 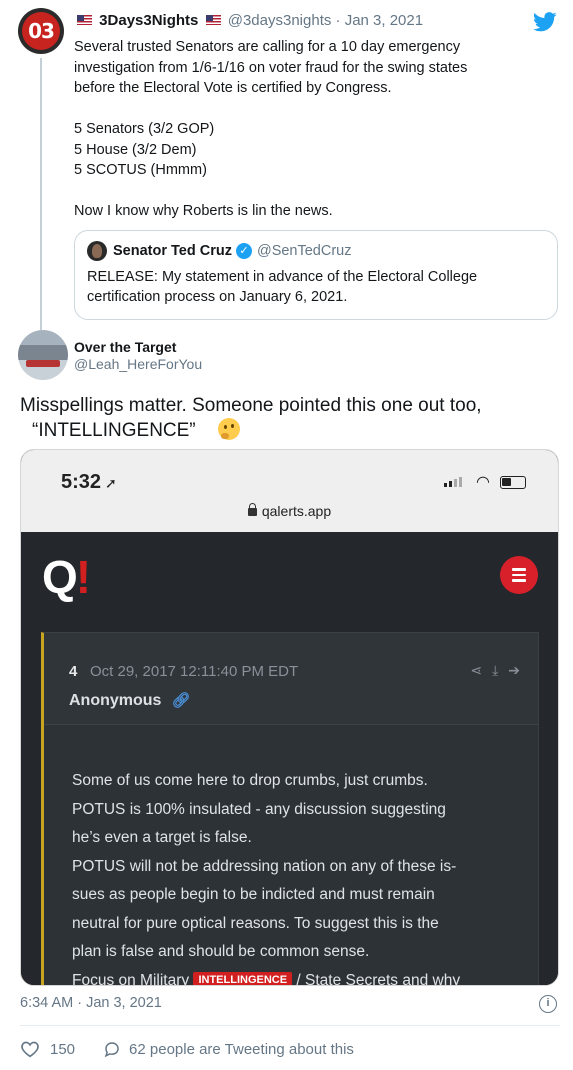 I want to click on avatar-banner, so click(x=43, y=363).